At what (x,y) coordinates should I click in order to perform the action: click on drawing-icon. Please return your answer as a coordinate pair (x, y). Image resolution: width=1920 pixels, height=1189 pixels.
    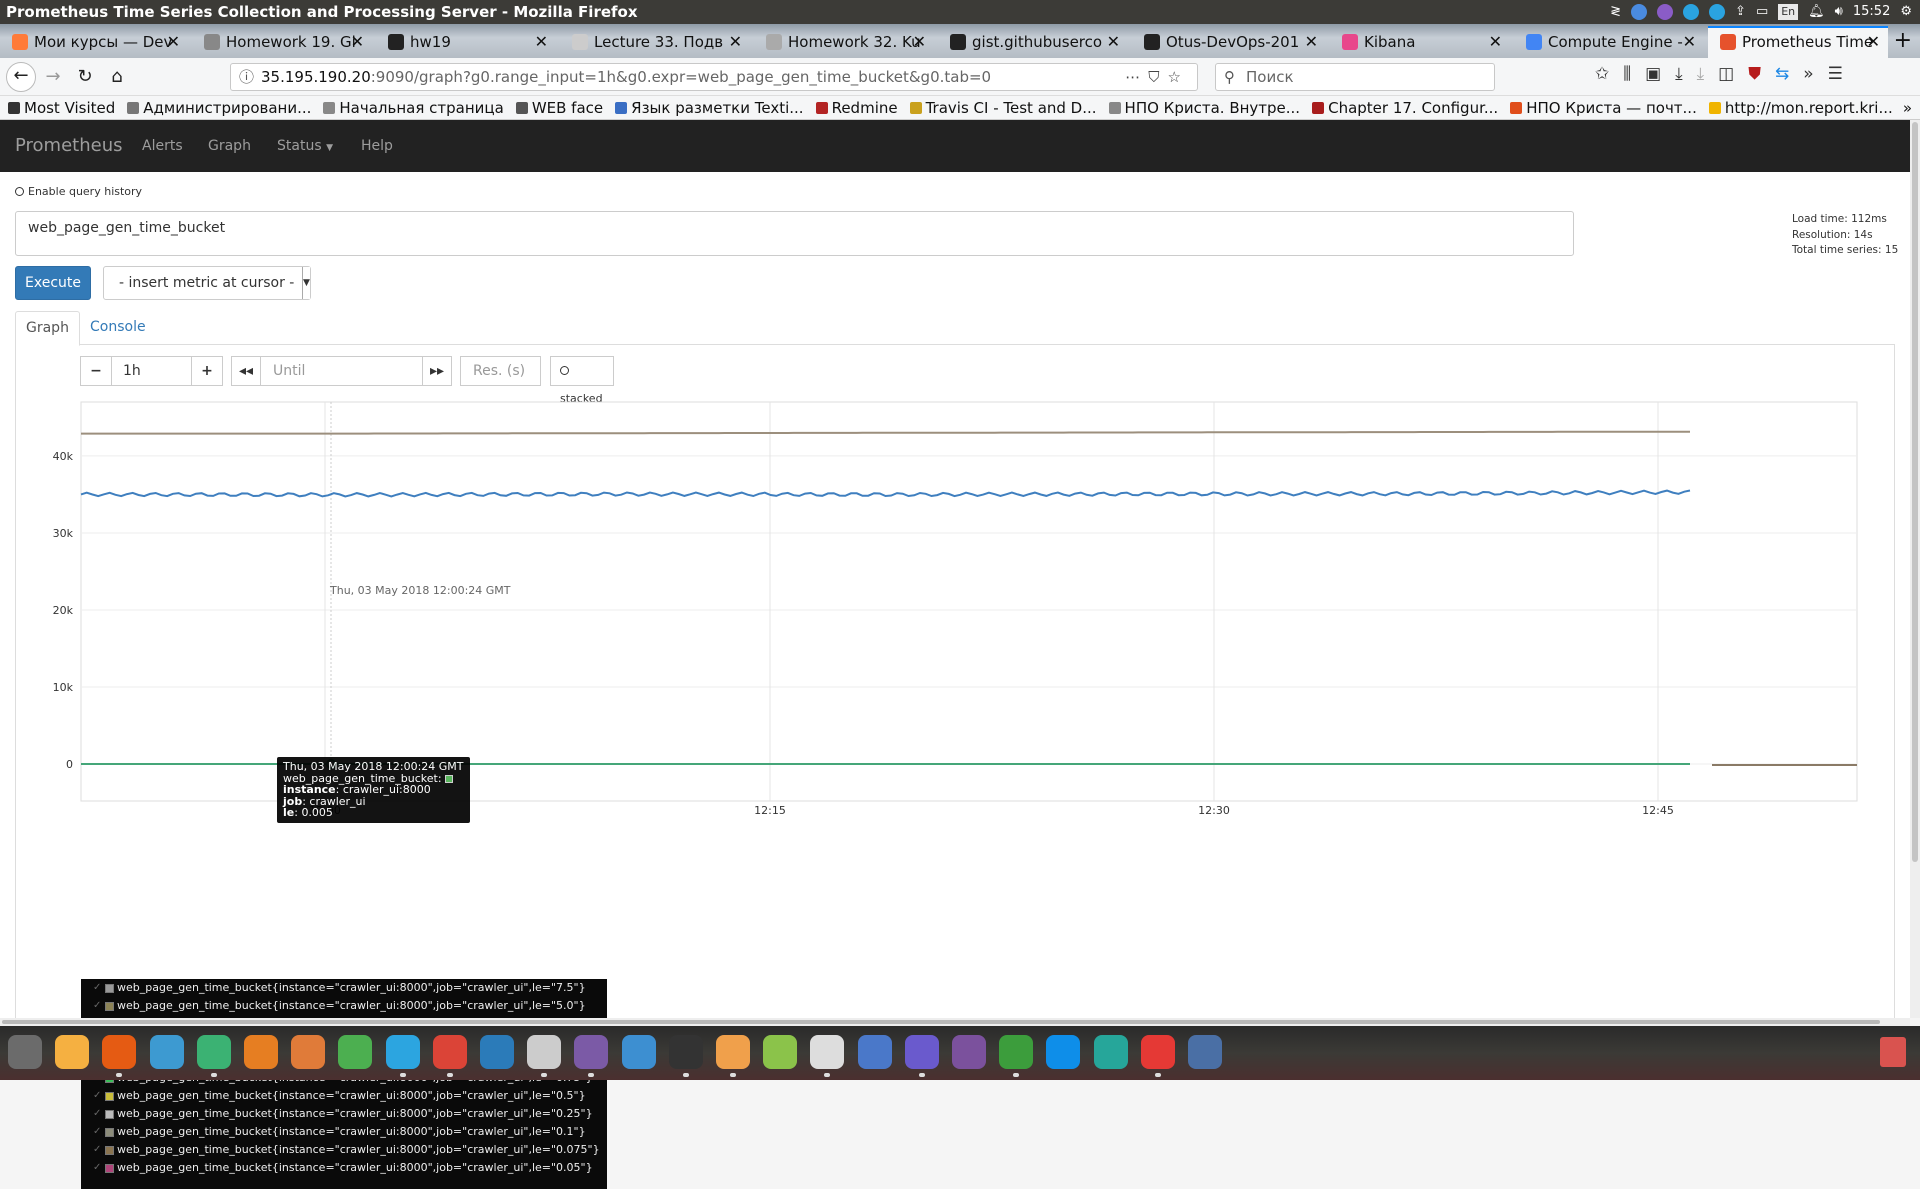
    Looking at the image, I should click on (497, 1052).